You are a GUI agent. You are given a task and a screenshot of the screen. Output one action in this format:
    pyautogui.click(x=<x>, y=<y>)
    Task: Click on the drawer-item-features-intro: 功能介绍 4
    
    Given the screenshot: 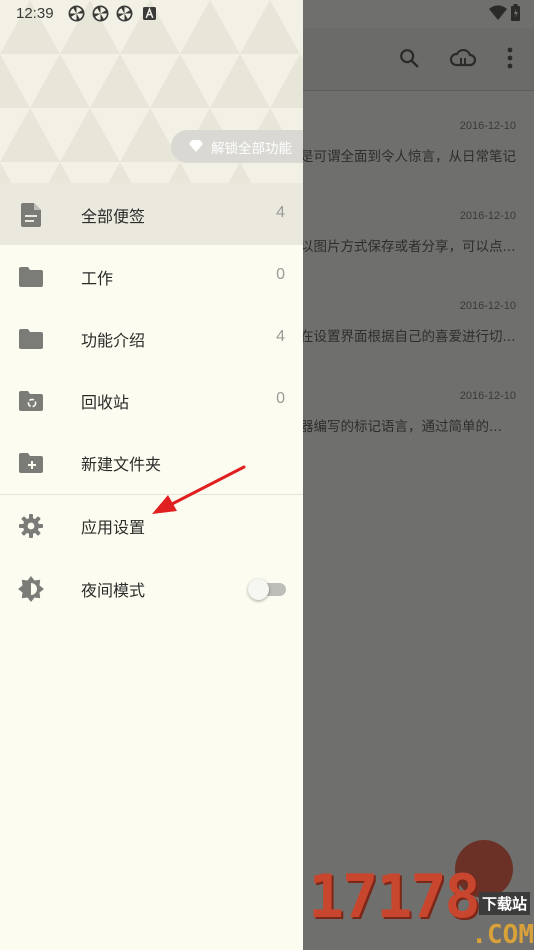 What is the action you would take?
    pyautogui.click(x=151, y=338)
    